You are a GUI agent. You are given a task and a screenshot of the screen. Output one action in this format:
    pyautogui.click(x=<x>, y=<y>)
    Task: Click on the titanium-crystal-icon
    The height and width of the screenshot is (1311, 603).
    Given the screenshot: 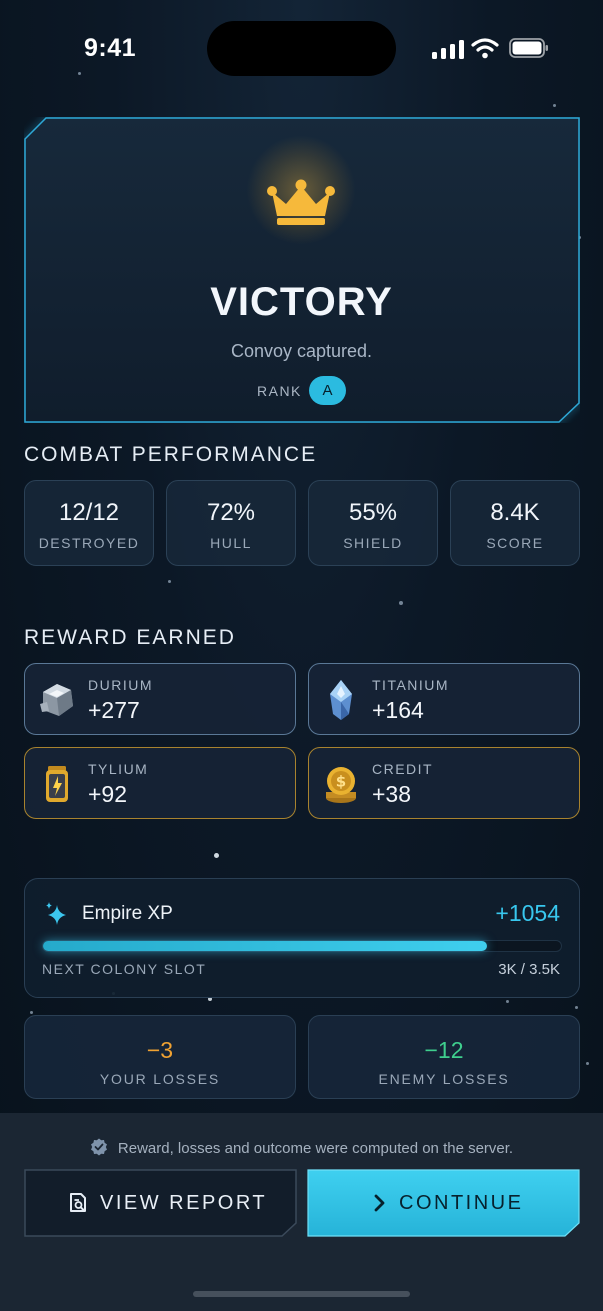 What is the action you would take?
    pyautogui.click(x=341, y=700)
    